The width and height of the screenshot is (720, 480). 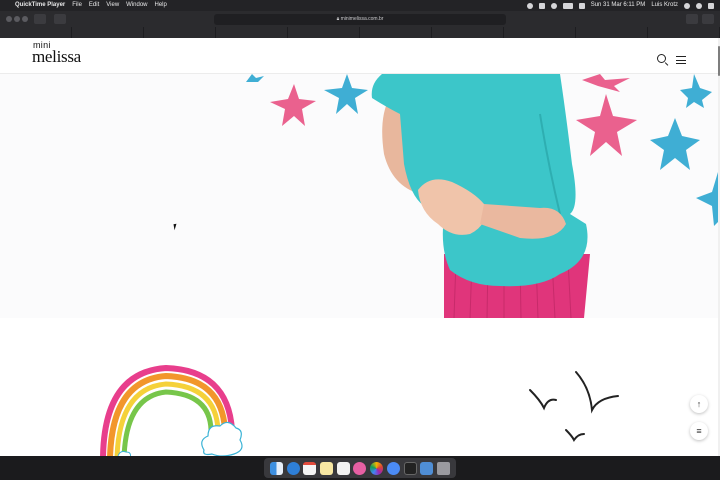 What do you see at coordinates (553, 5) in the screenshot?
I see `wifi-icon` at bounding box center [553, 5].